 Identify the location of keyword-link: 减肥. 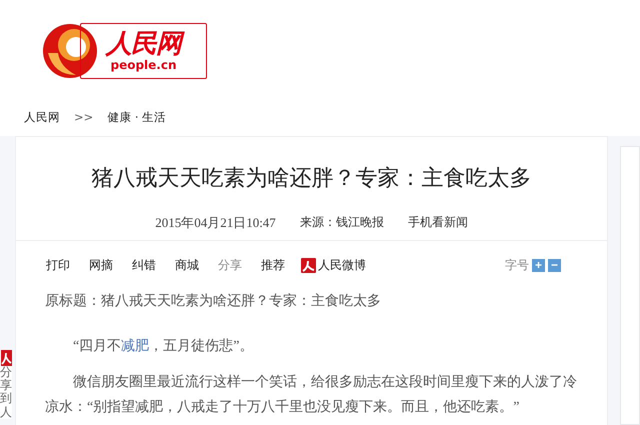
(135, 346).